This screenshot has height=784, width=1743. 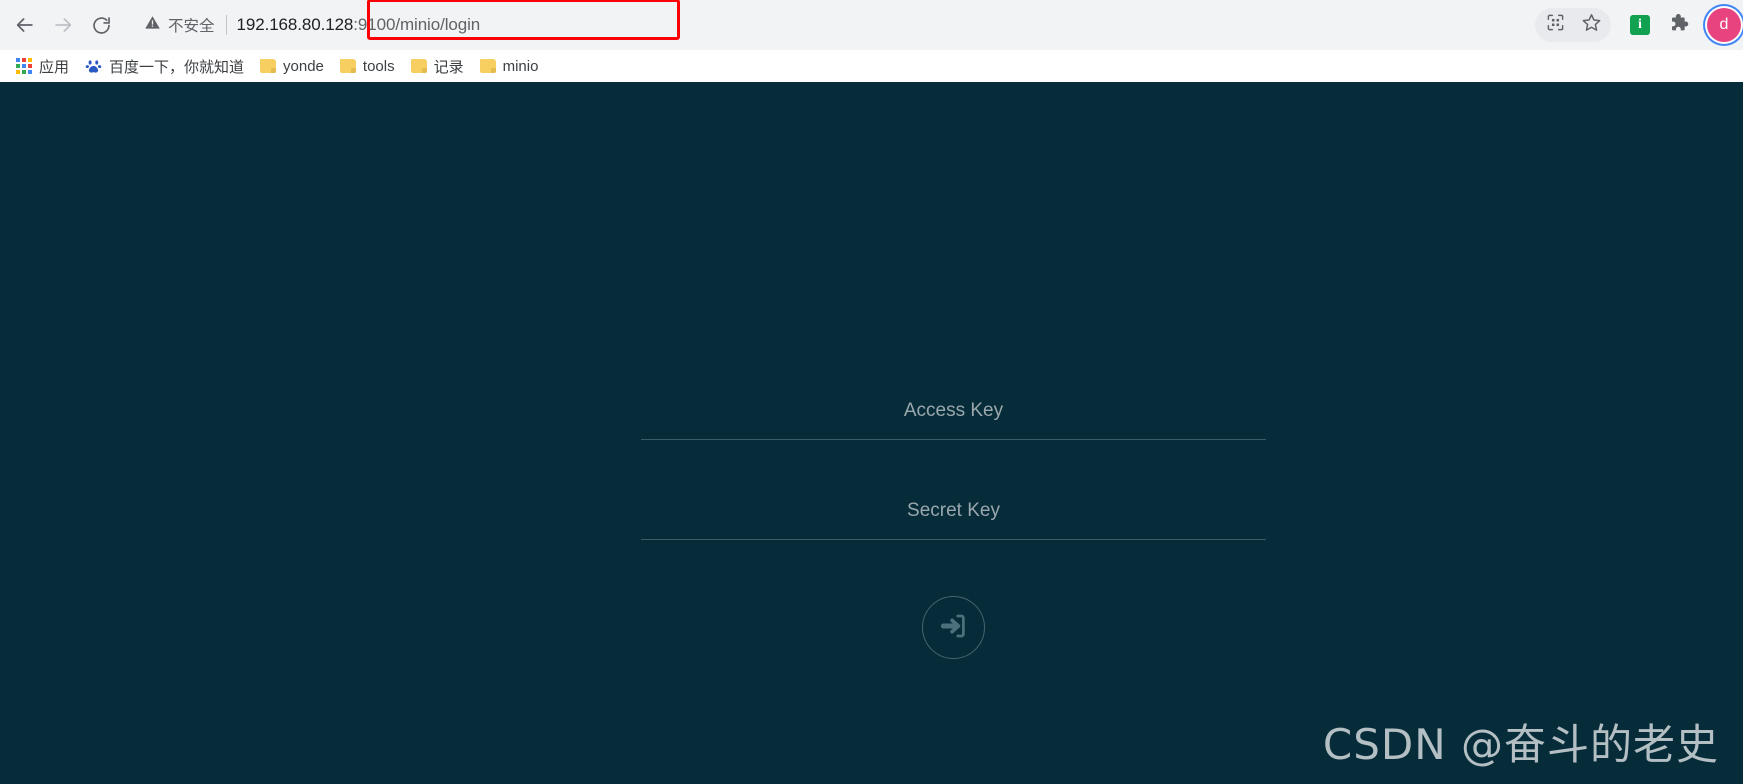 I want to click on omnibox-divider, so click(x=226, y=25).